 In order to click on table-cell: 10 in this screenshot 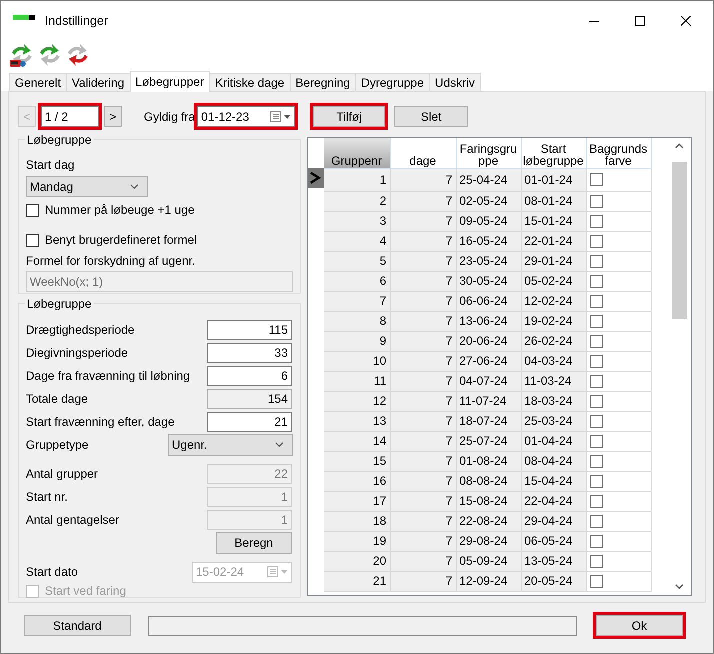, I will do `click(357, 361)`.